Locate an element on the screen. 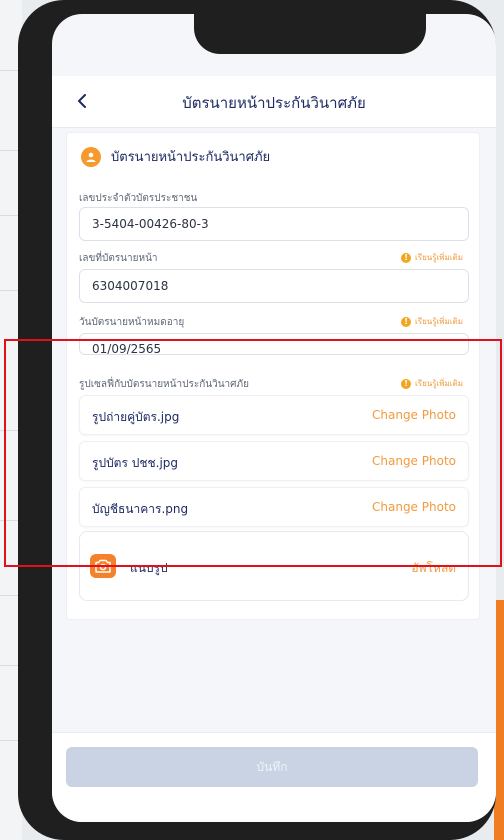 Image resolution: width=504 pixels, height=840 pixels. file-name: รูปบัตร ปชช.jpg is located at coordinates (135, 463).